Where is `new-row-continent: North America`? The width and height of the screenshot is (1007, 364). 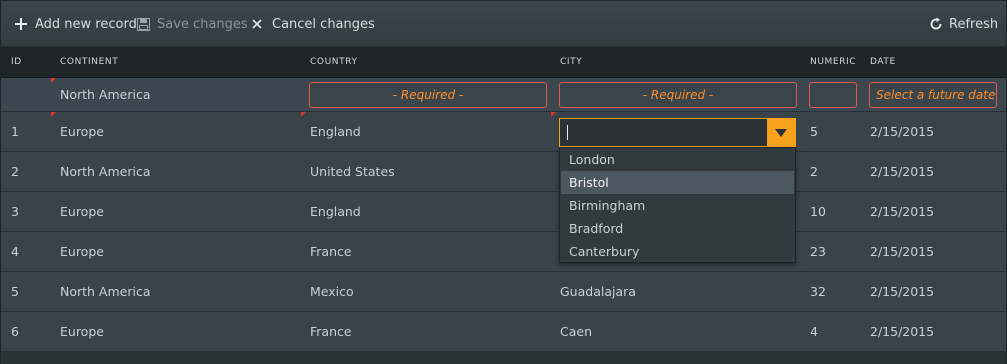
new-row-continent: North America is located at coordinates (105, 95).